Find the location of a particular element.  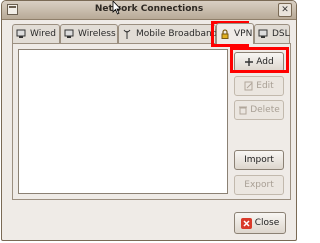

tab-label: Mobile Broadband is located at coordinates (177, 34).